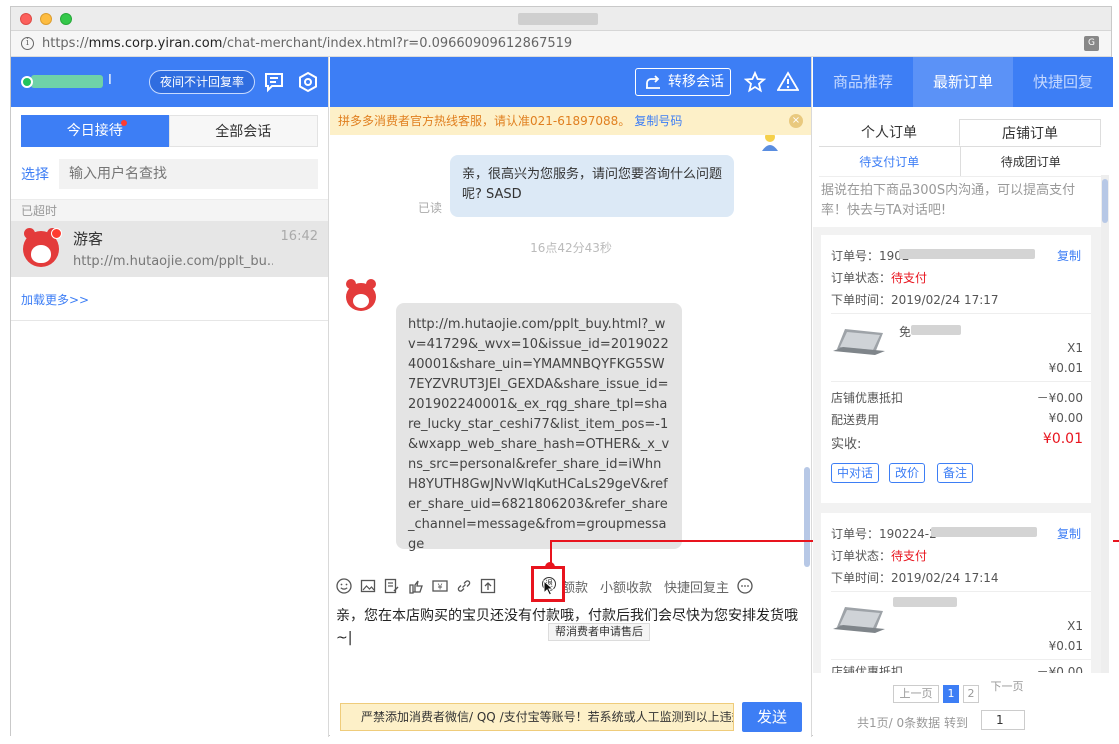 The height and width of the screenshot is (744, 1119). What do you see at coordinates (488, 586) in the screenshot?
I see `upload-icon` at bounding box center [488, 586].